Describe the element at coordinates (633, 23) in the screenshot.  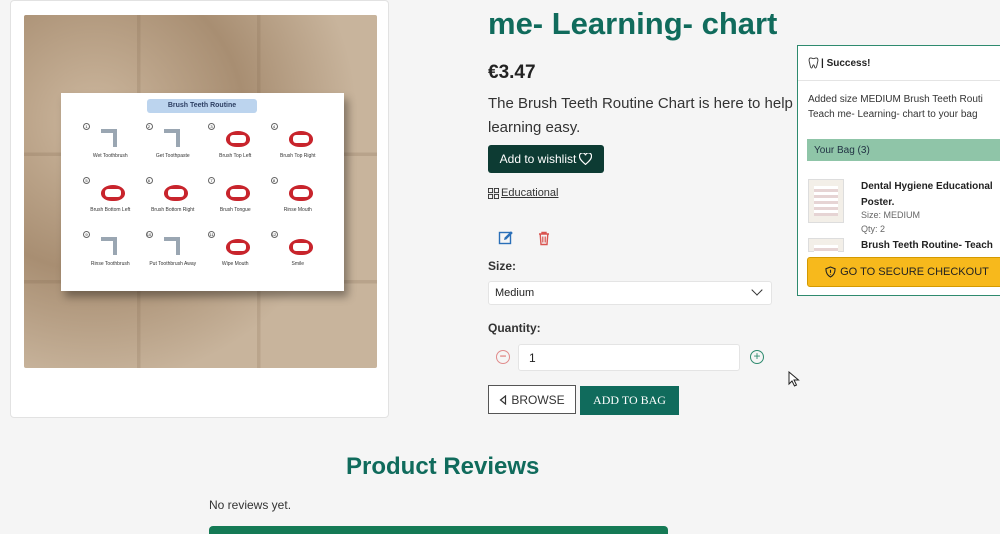
I see `product-title: me- Learning- chart` at that location.